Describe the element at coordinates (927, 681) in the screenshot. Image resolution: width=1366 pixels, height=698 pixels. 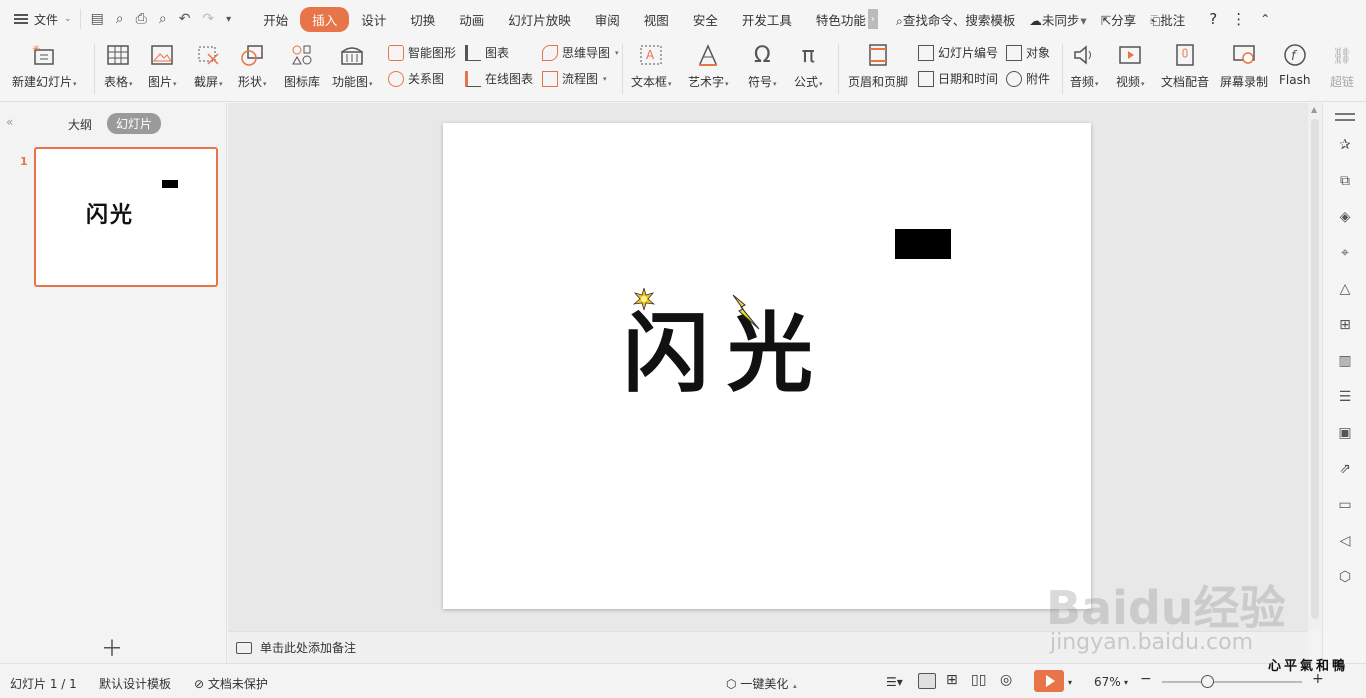
I see `normal-view-icon` at that location.